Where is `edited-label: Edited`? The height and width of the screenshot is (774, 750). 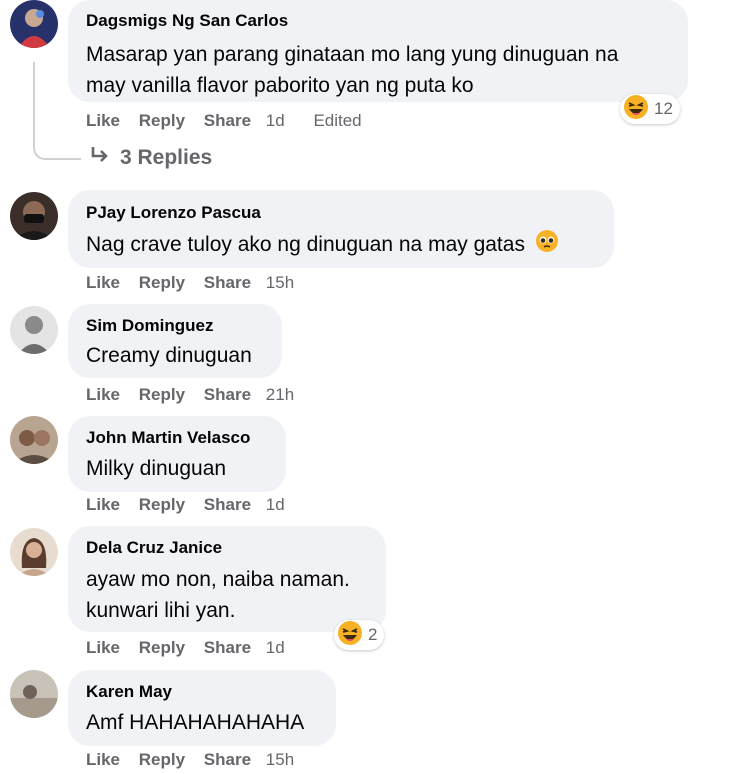
edited-label: Edited is located at coordinates (337, 120).